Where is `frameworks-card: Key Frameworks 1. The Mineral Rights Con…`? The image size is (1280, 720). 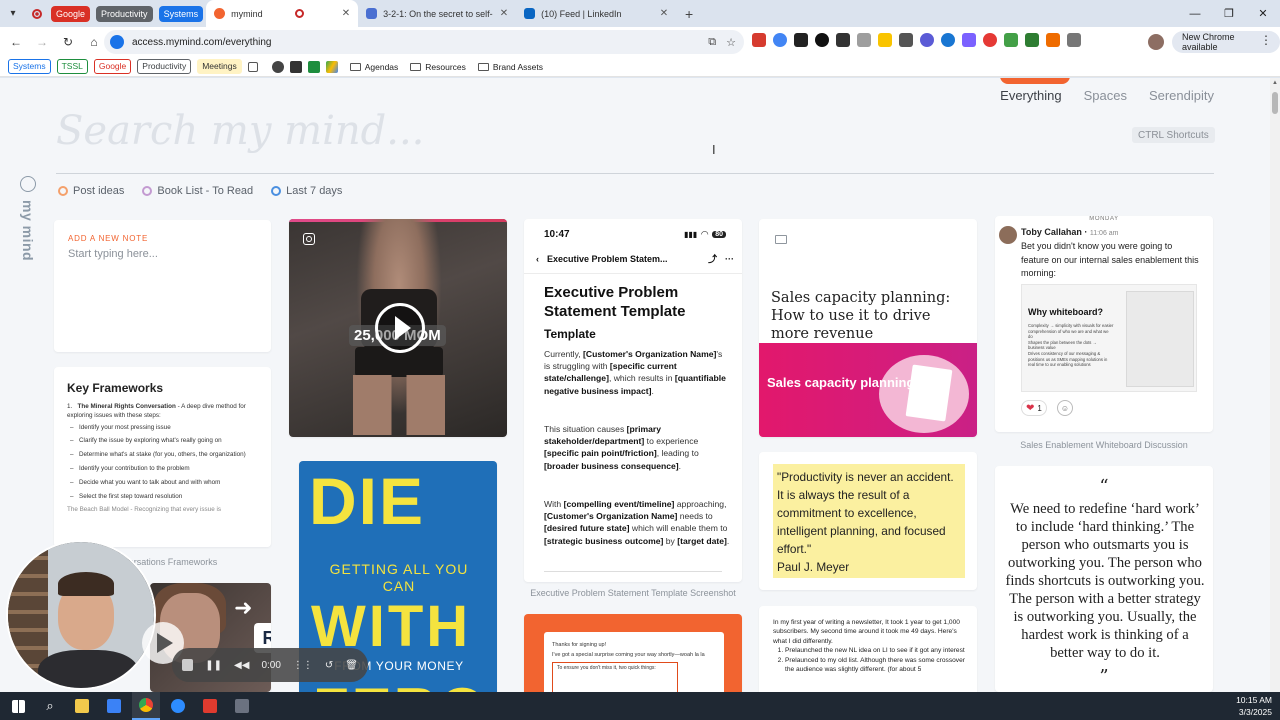 frameworks-card: Key Frameworks 1. The Mineral Rights Con… is located at coordinates (162, 457).